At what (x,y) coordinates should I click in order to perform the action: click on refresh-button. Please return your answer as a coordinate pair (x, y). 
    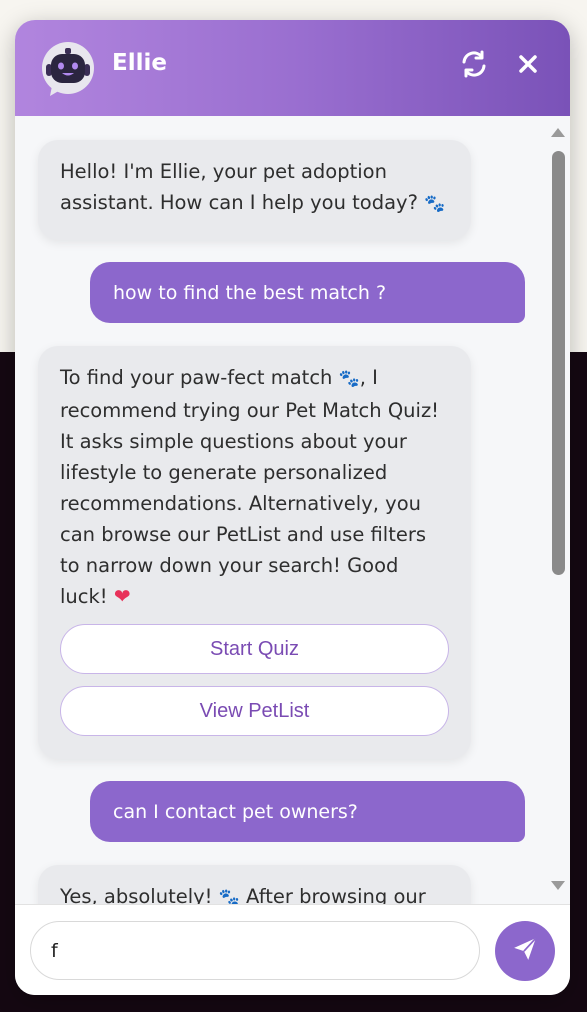
    Looking at the image, I should click on (474, 66).